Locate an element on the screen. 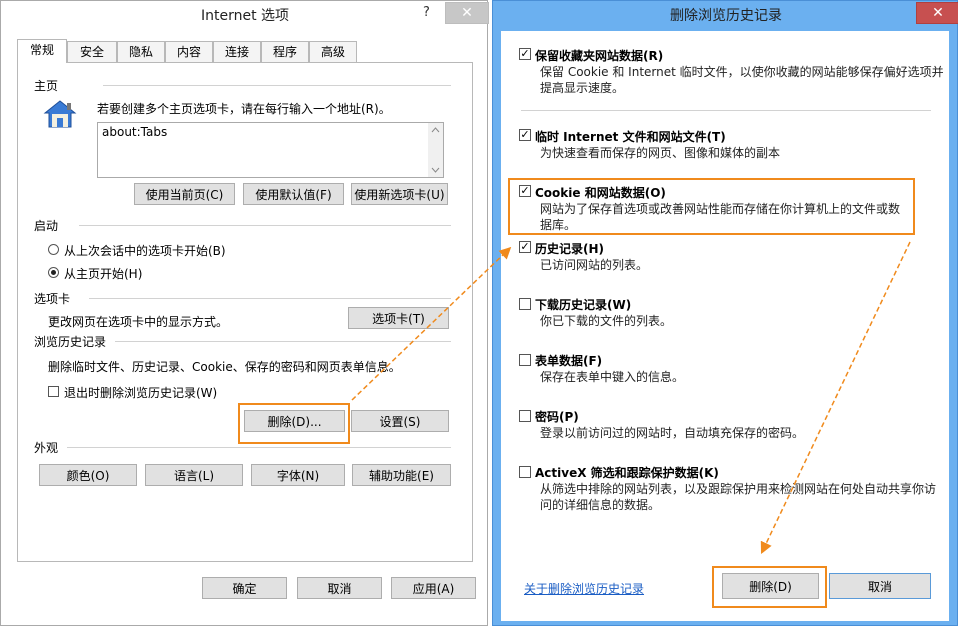 This screenshot has height=626, width=958. arrow-to-cookies is located at coordinates (431, 323).